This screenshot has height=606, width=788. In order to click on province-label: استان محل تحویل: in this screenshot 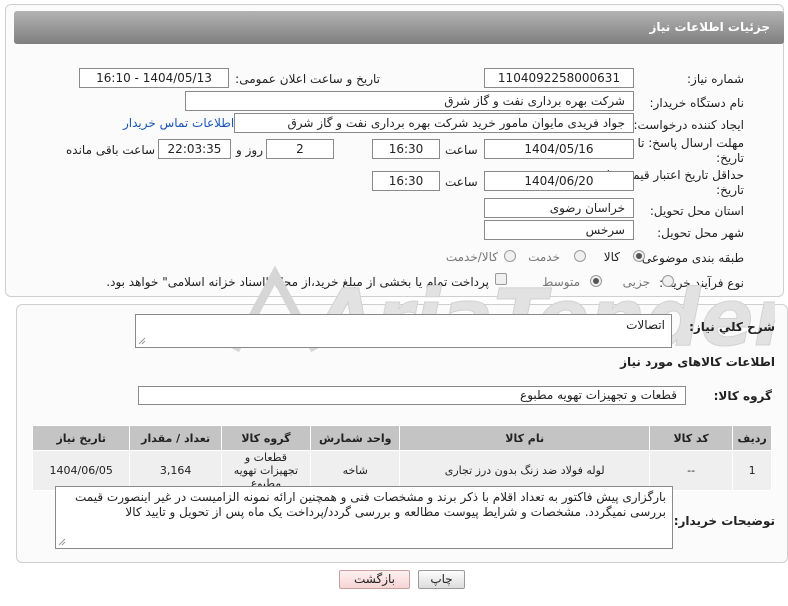, I will do `click(696, 211)`.